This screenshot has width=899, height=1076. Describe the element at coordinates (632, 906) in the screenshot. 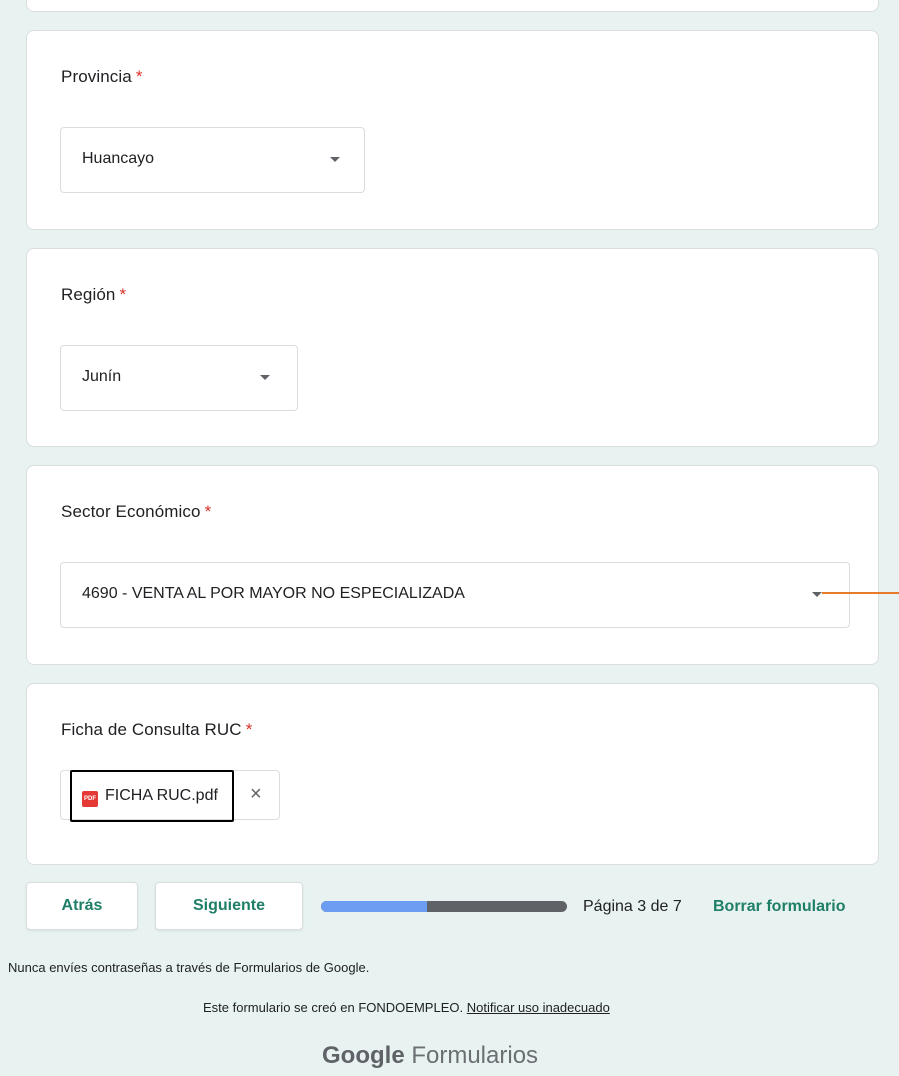

I see `page-indicator: Página 3 de 7` at that location.